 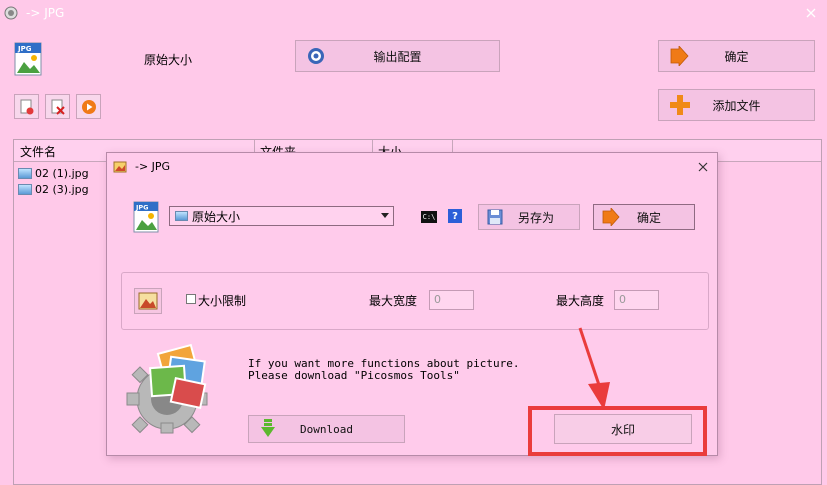 I want to click on download-button: Download, so click(x=326, y=429).